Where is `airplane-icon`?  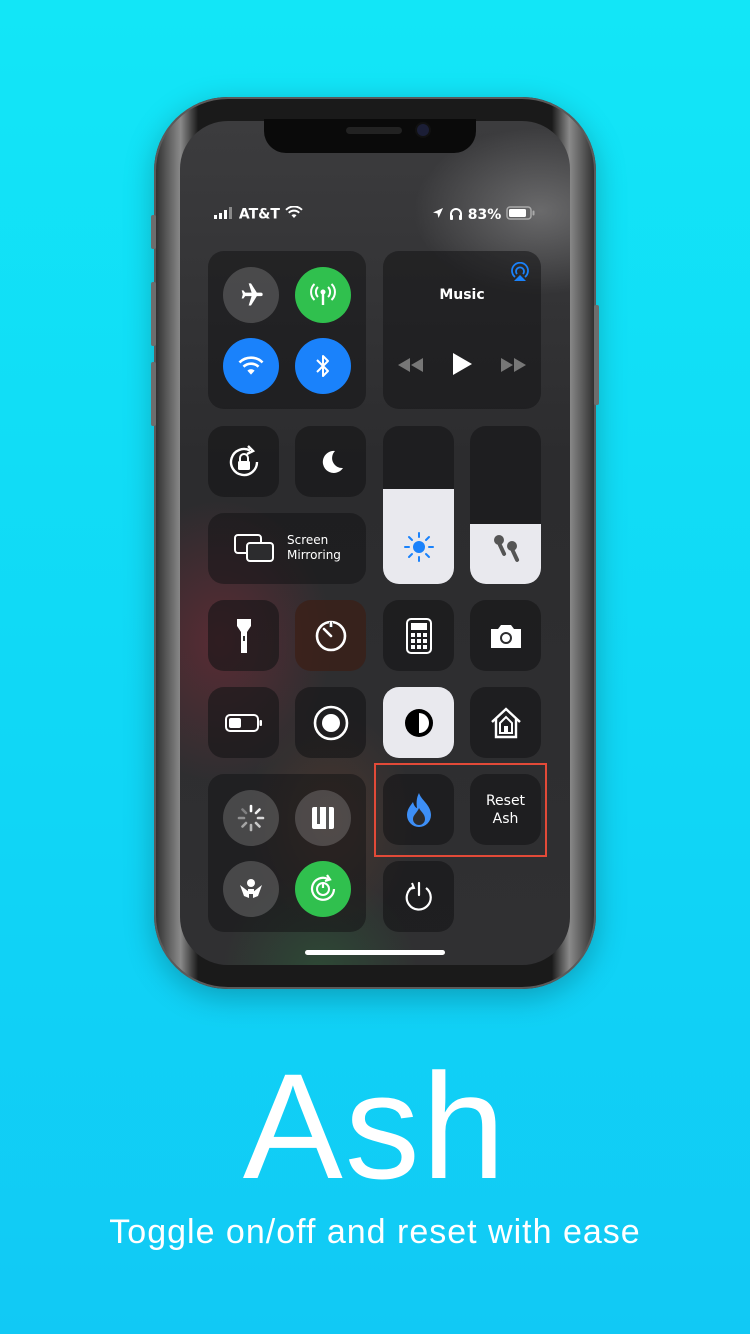 airplane-icon is located at coordinates (252, 294).